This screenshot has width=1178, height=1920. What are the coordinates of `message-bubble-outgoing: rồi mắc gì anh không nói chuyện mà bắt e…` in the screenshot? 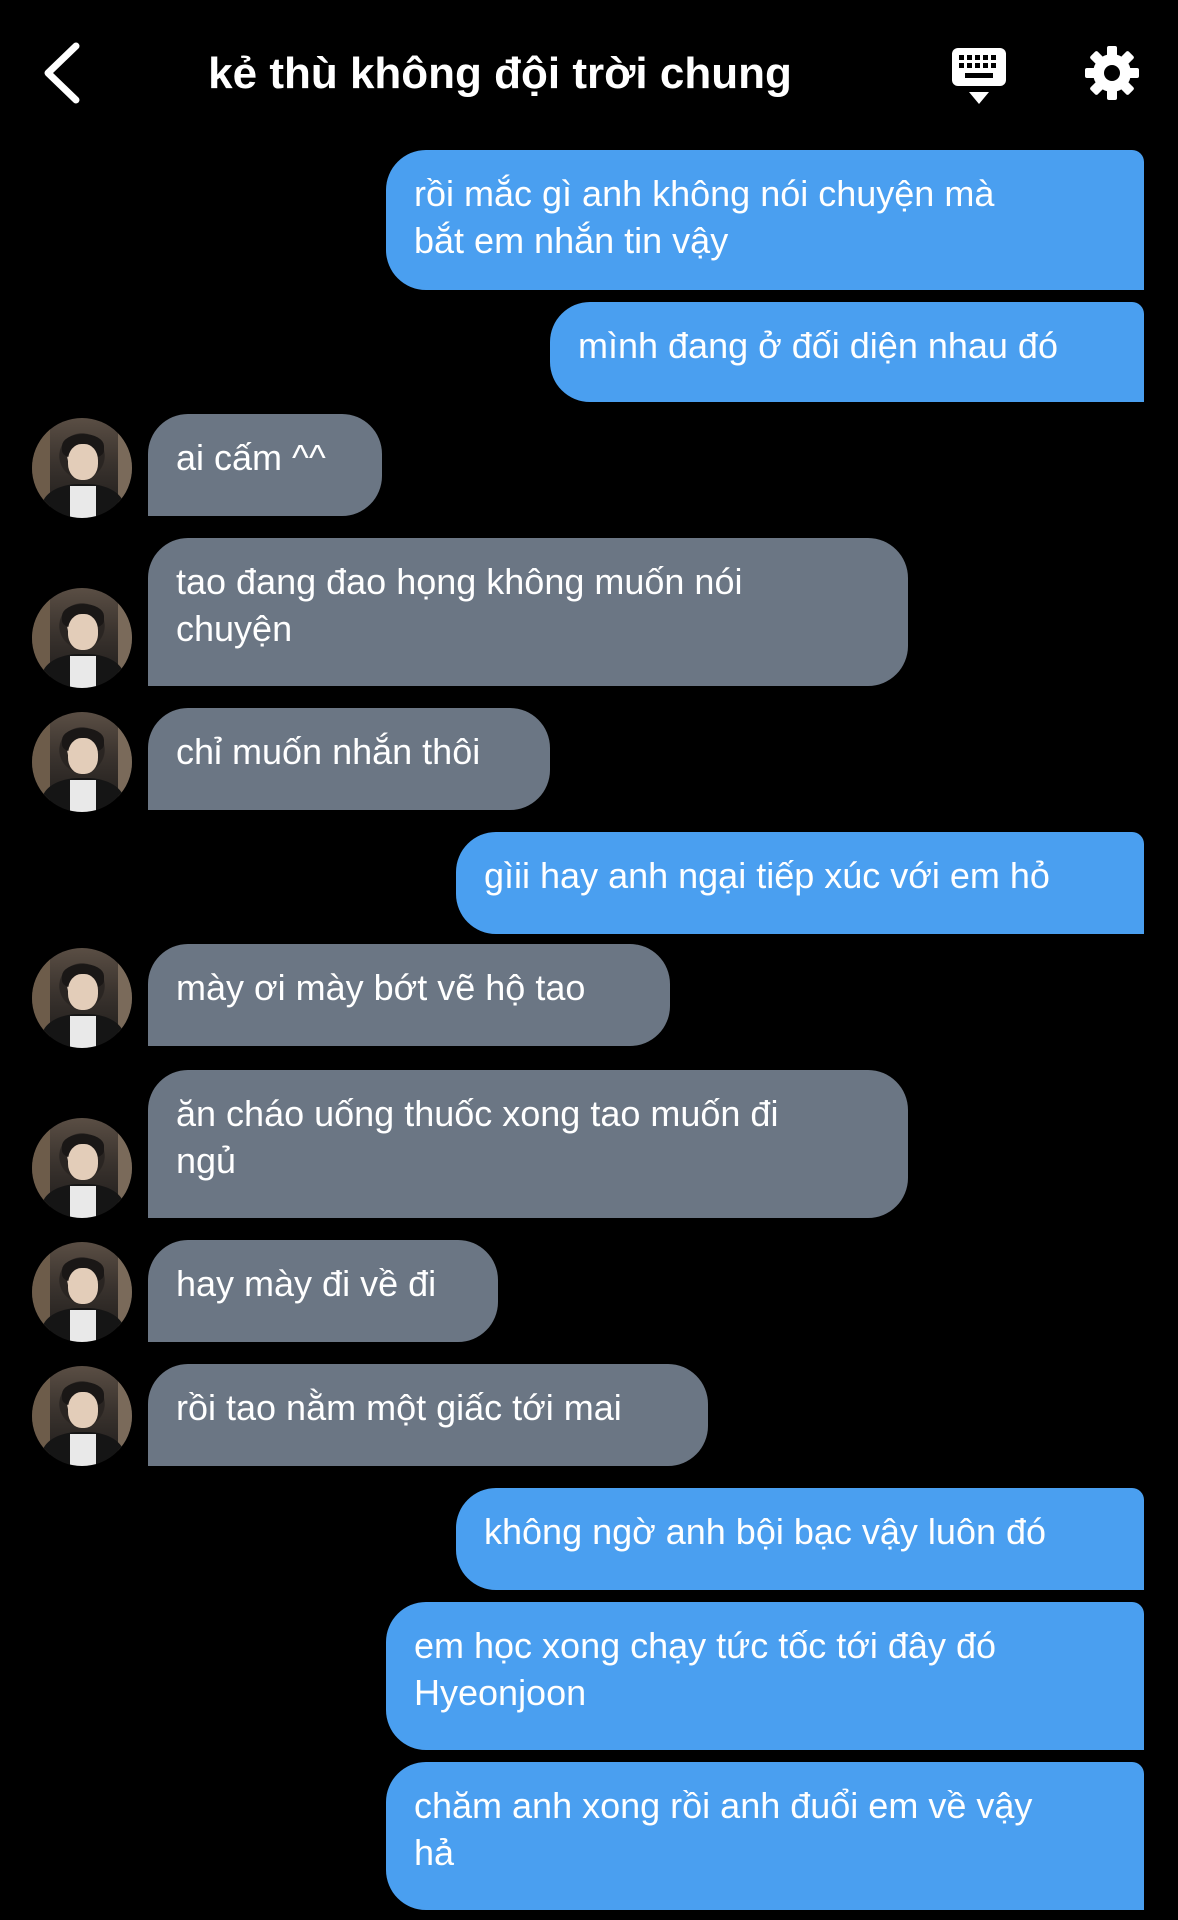 It's located at (765, 220).